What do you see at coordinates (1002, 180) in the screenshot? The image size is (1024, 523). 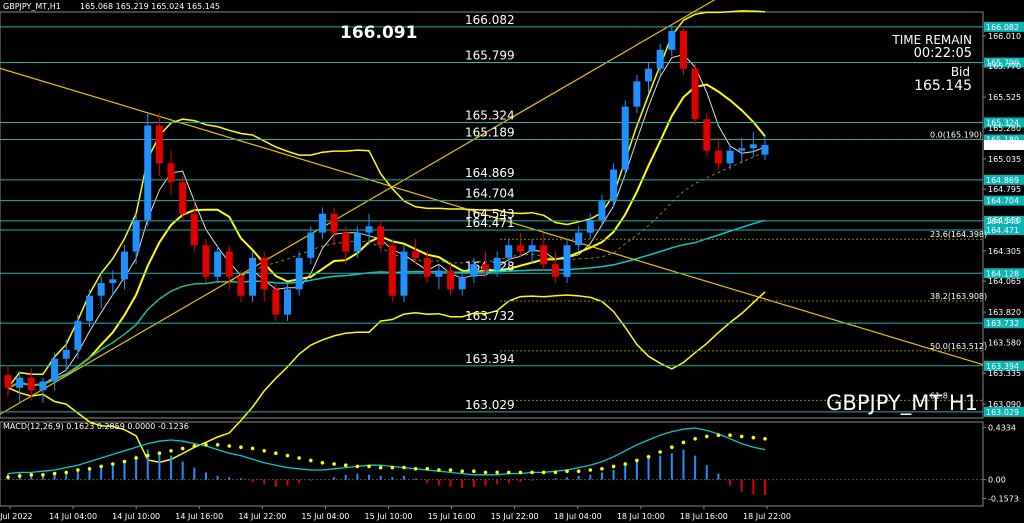 I see `level-tag-text: 164.869` at bounding box center [1002, 180].